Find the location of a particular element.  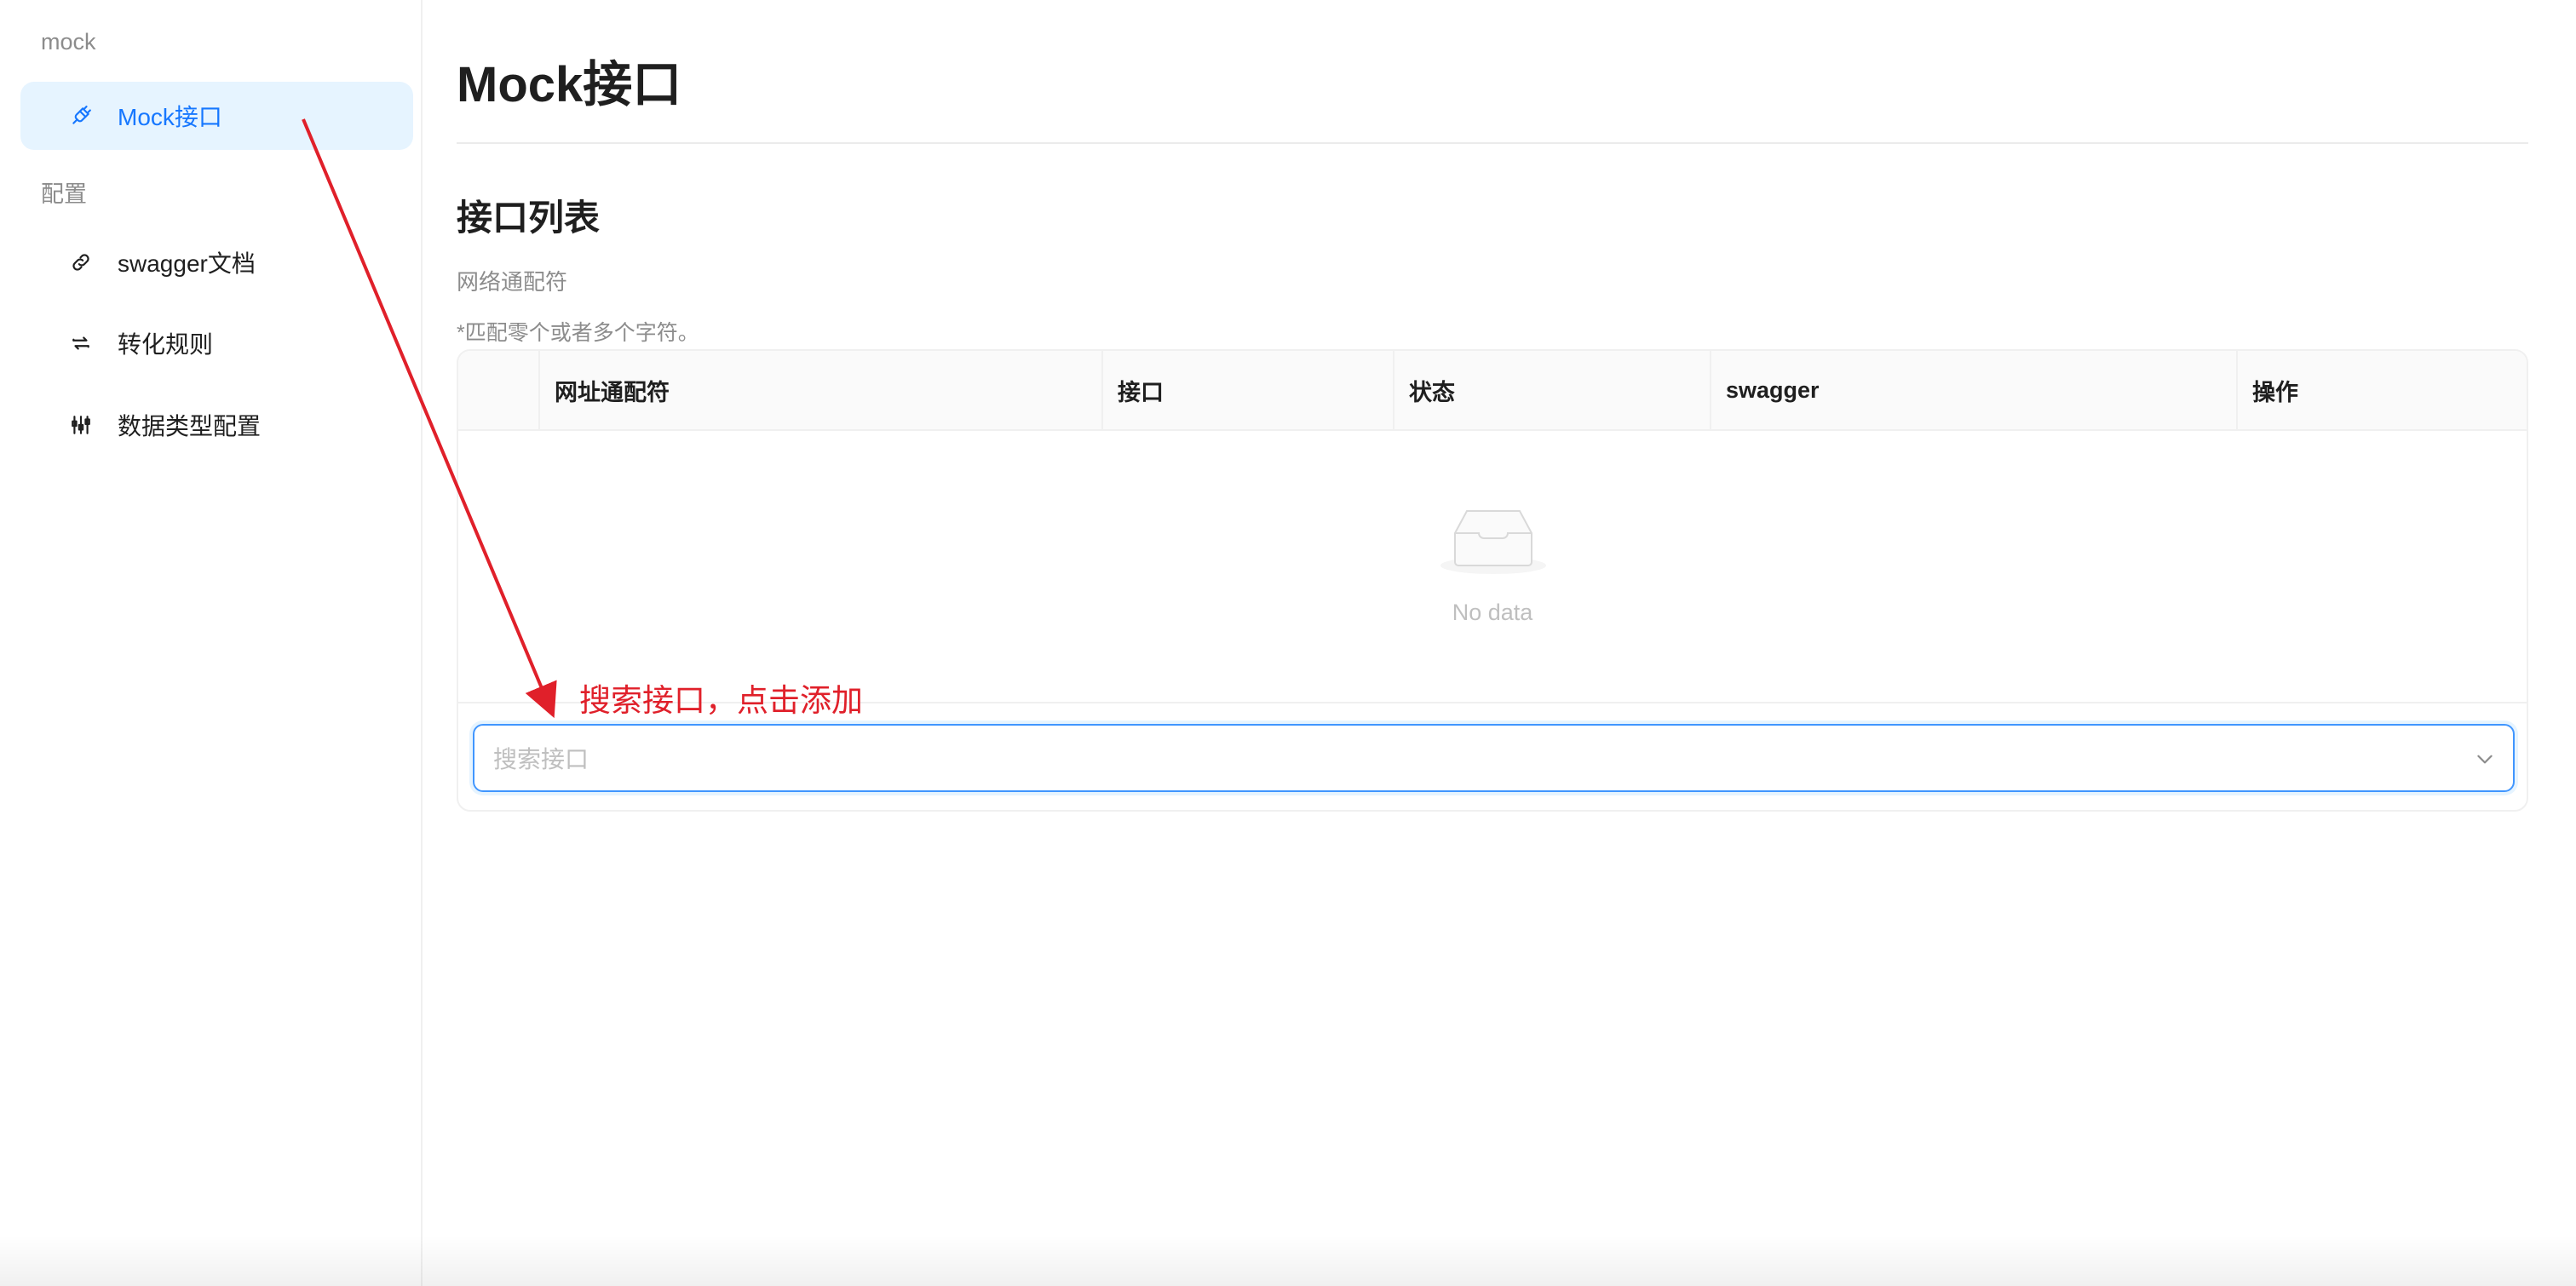

empty-inbox-icon is located at coordinates (1493, 542).